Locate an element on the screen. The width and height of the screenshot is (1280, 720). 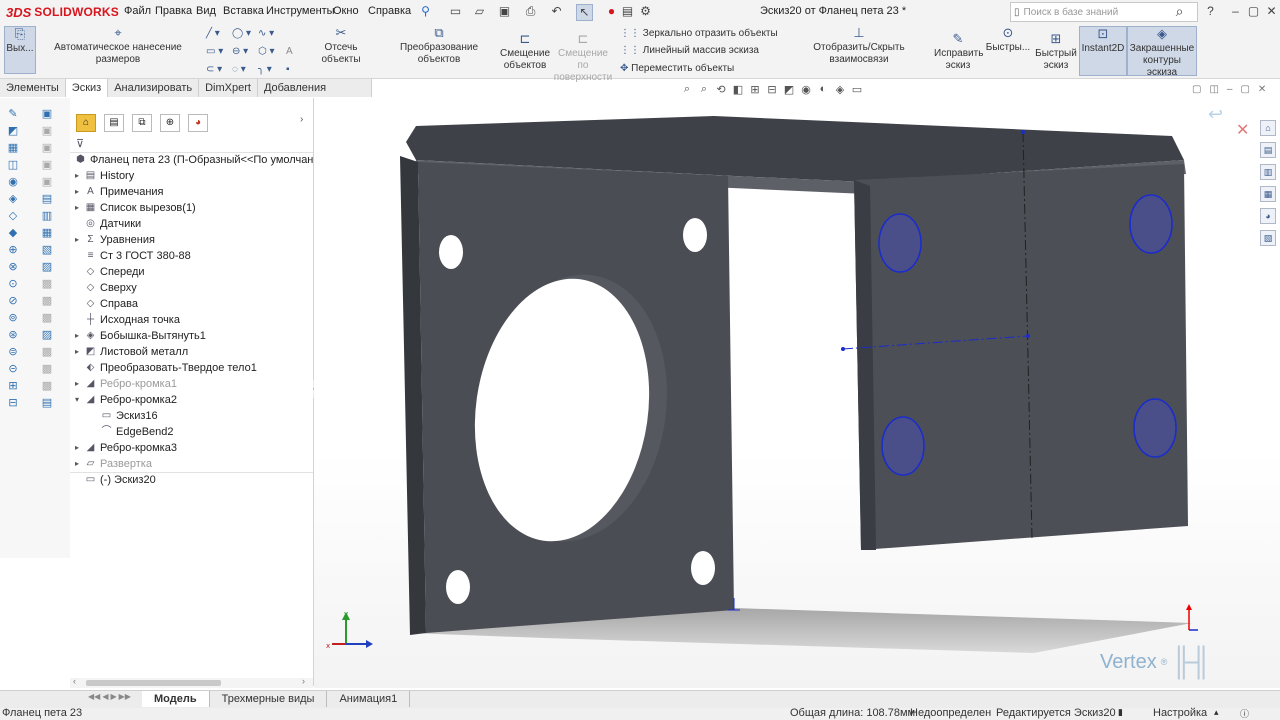
viewport-minimize-icon: – is located at coordinates (1230, 89).